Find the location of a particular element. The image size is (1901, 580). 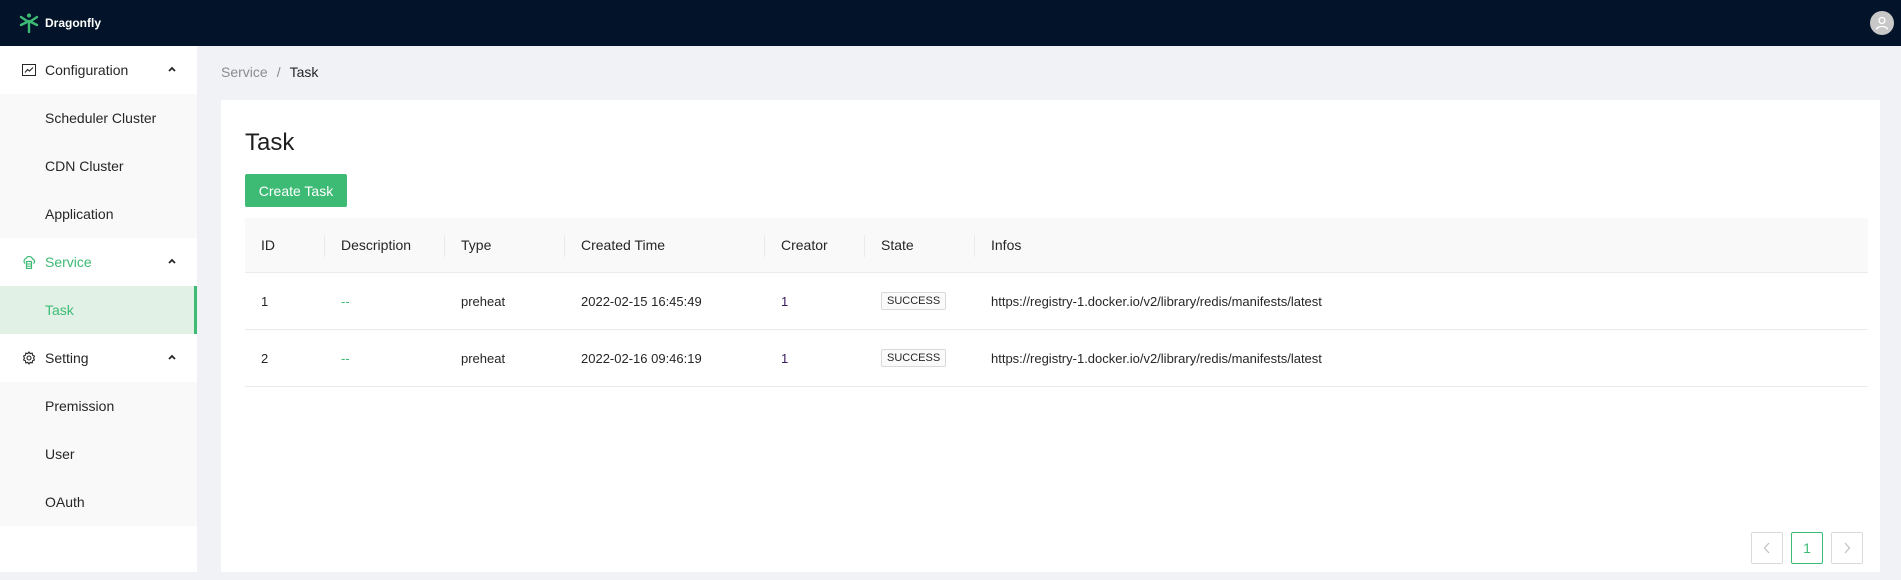

cell-created-time: 2022-02-16 09:46:19 is located at coordinates (641, 358).